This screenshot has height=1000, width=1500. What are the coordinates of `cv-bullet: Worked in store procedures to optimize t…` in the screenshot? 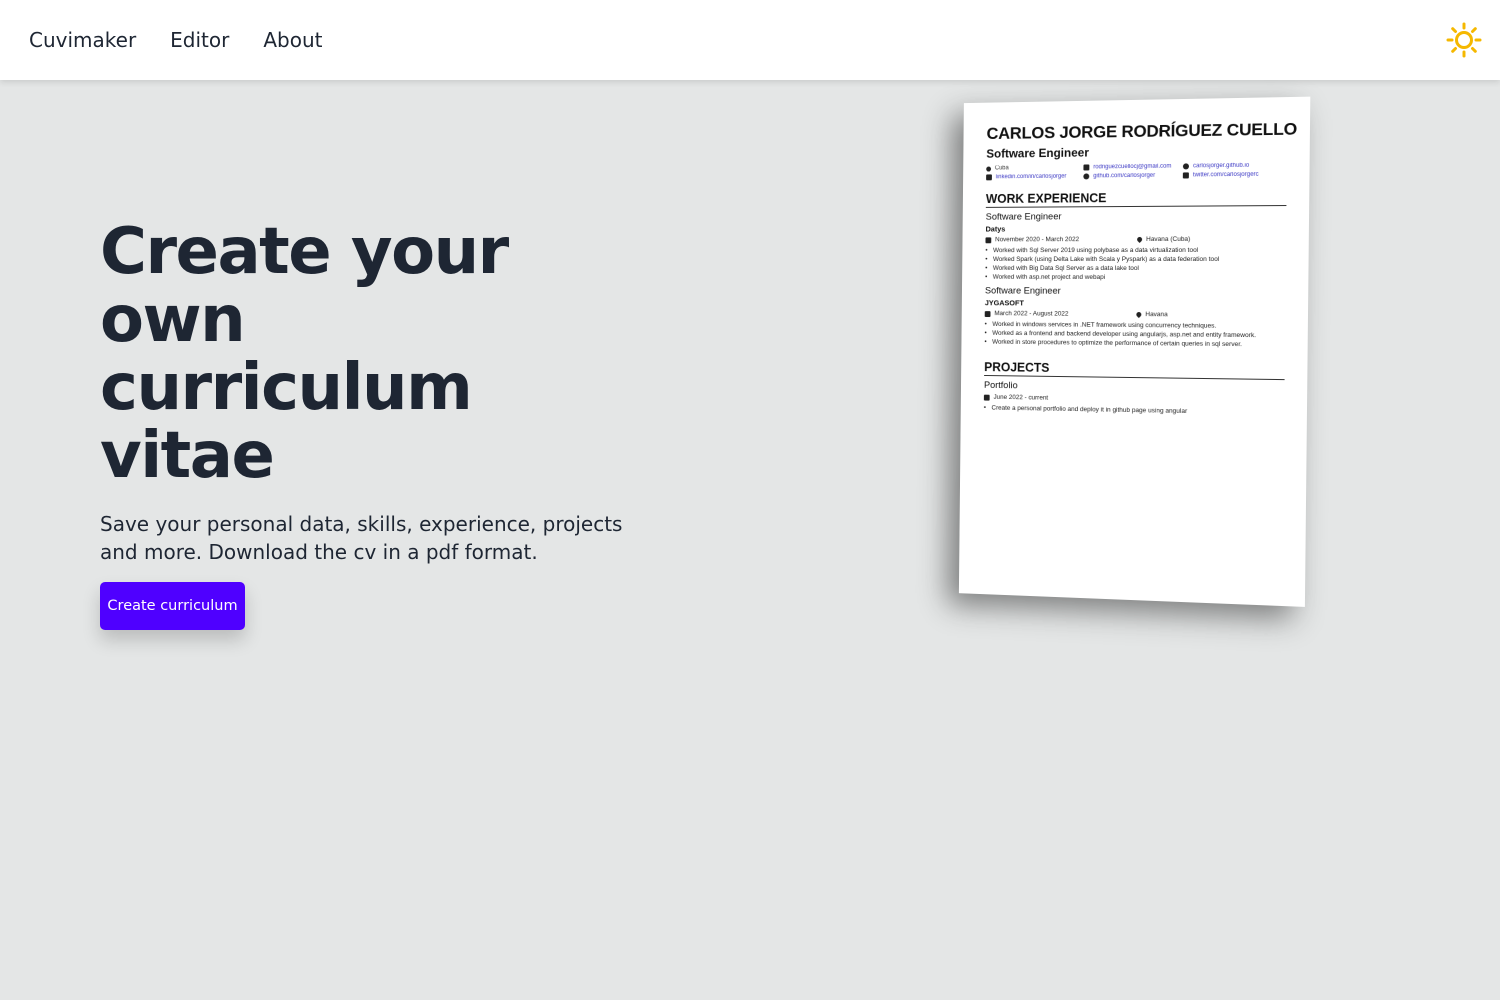 It's located at (1134, 344).